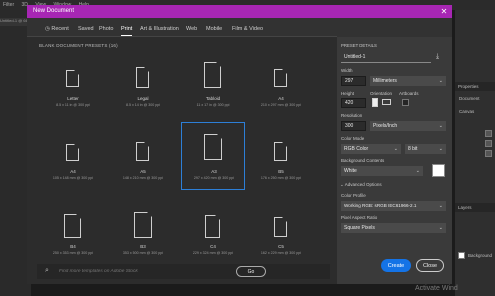  Describe the element at coordinates (86, 29) in the screenshot. I see `tab-saved: Saved` at that location.